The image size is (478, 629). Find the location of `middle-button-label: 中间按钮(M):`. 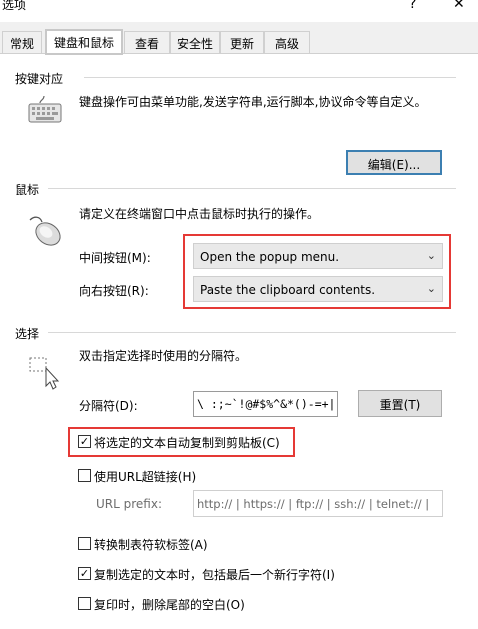

middle-button-label: 中间按钮(M): is located at coordinates (115, 258).